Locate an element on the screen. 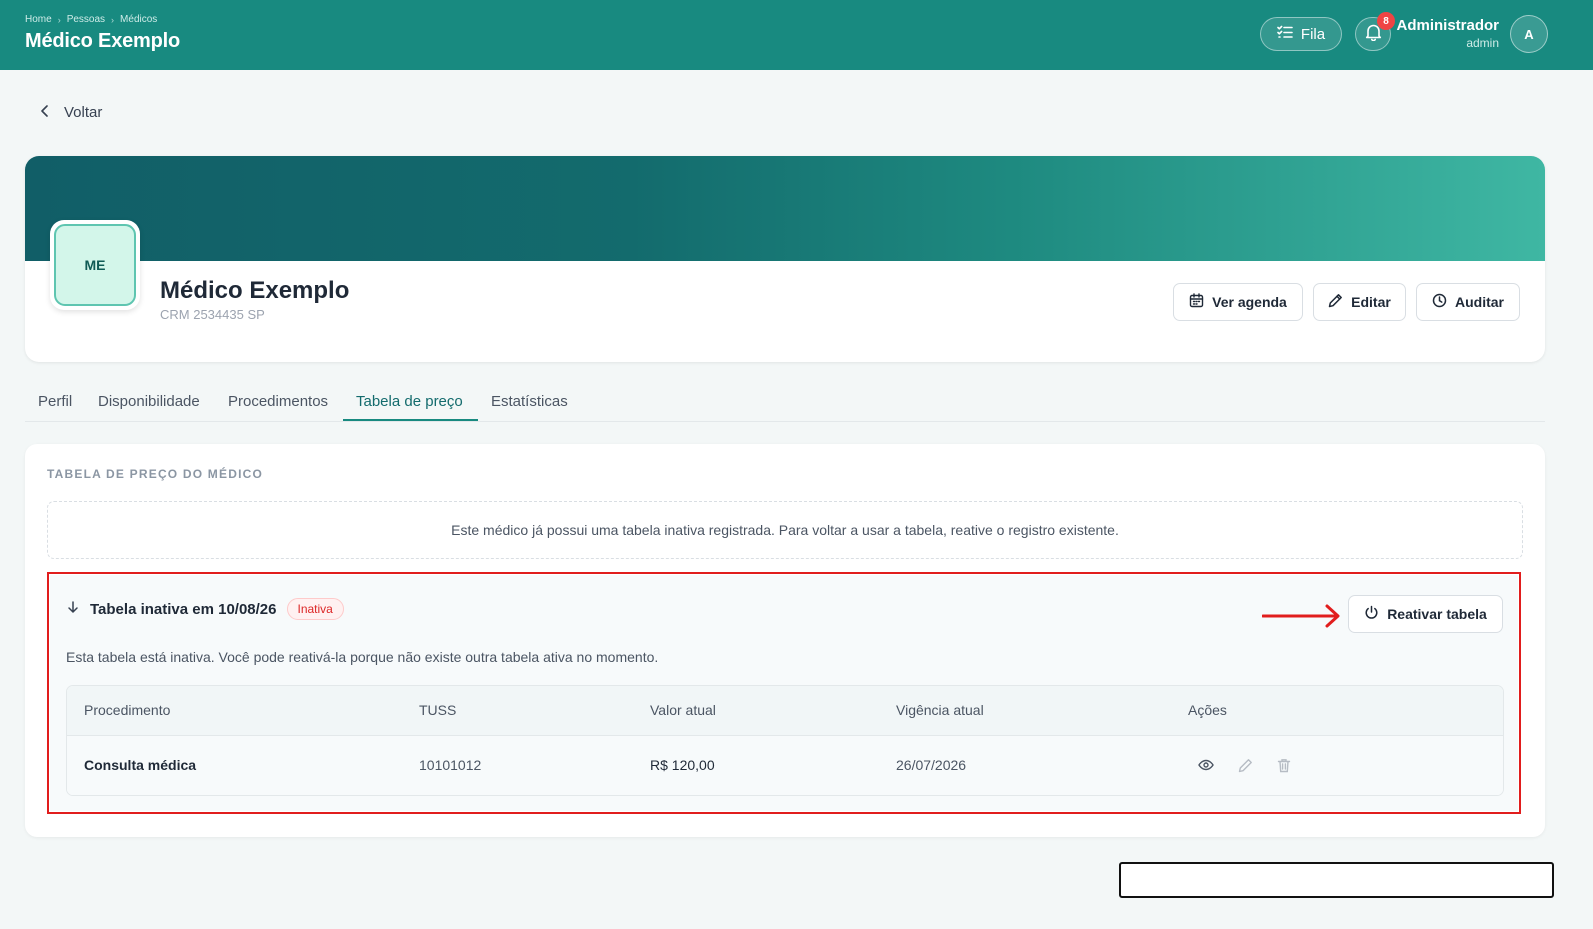 The height and width of the screenshot is (929, 1593). edit-label: Editar is located at coordinates (1371, 302).